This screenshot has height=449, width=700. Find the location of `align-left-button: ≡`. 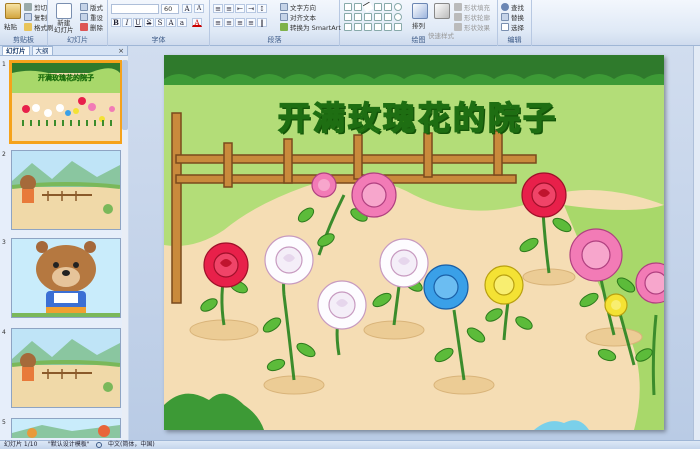

align-left-button: ≡ is located at coordinates (218, 22).